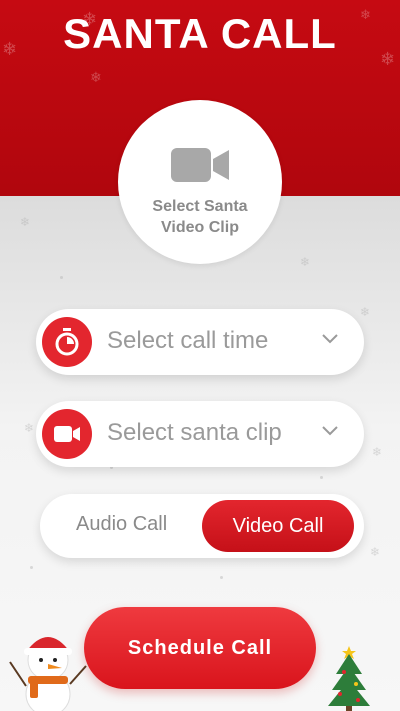 This screenshot has width=400, height=711. Describe the element at coordinates (200, 217) in the screenshot. I see `select-santa-video-clip-label: Select Santa Video Clip` at that location.